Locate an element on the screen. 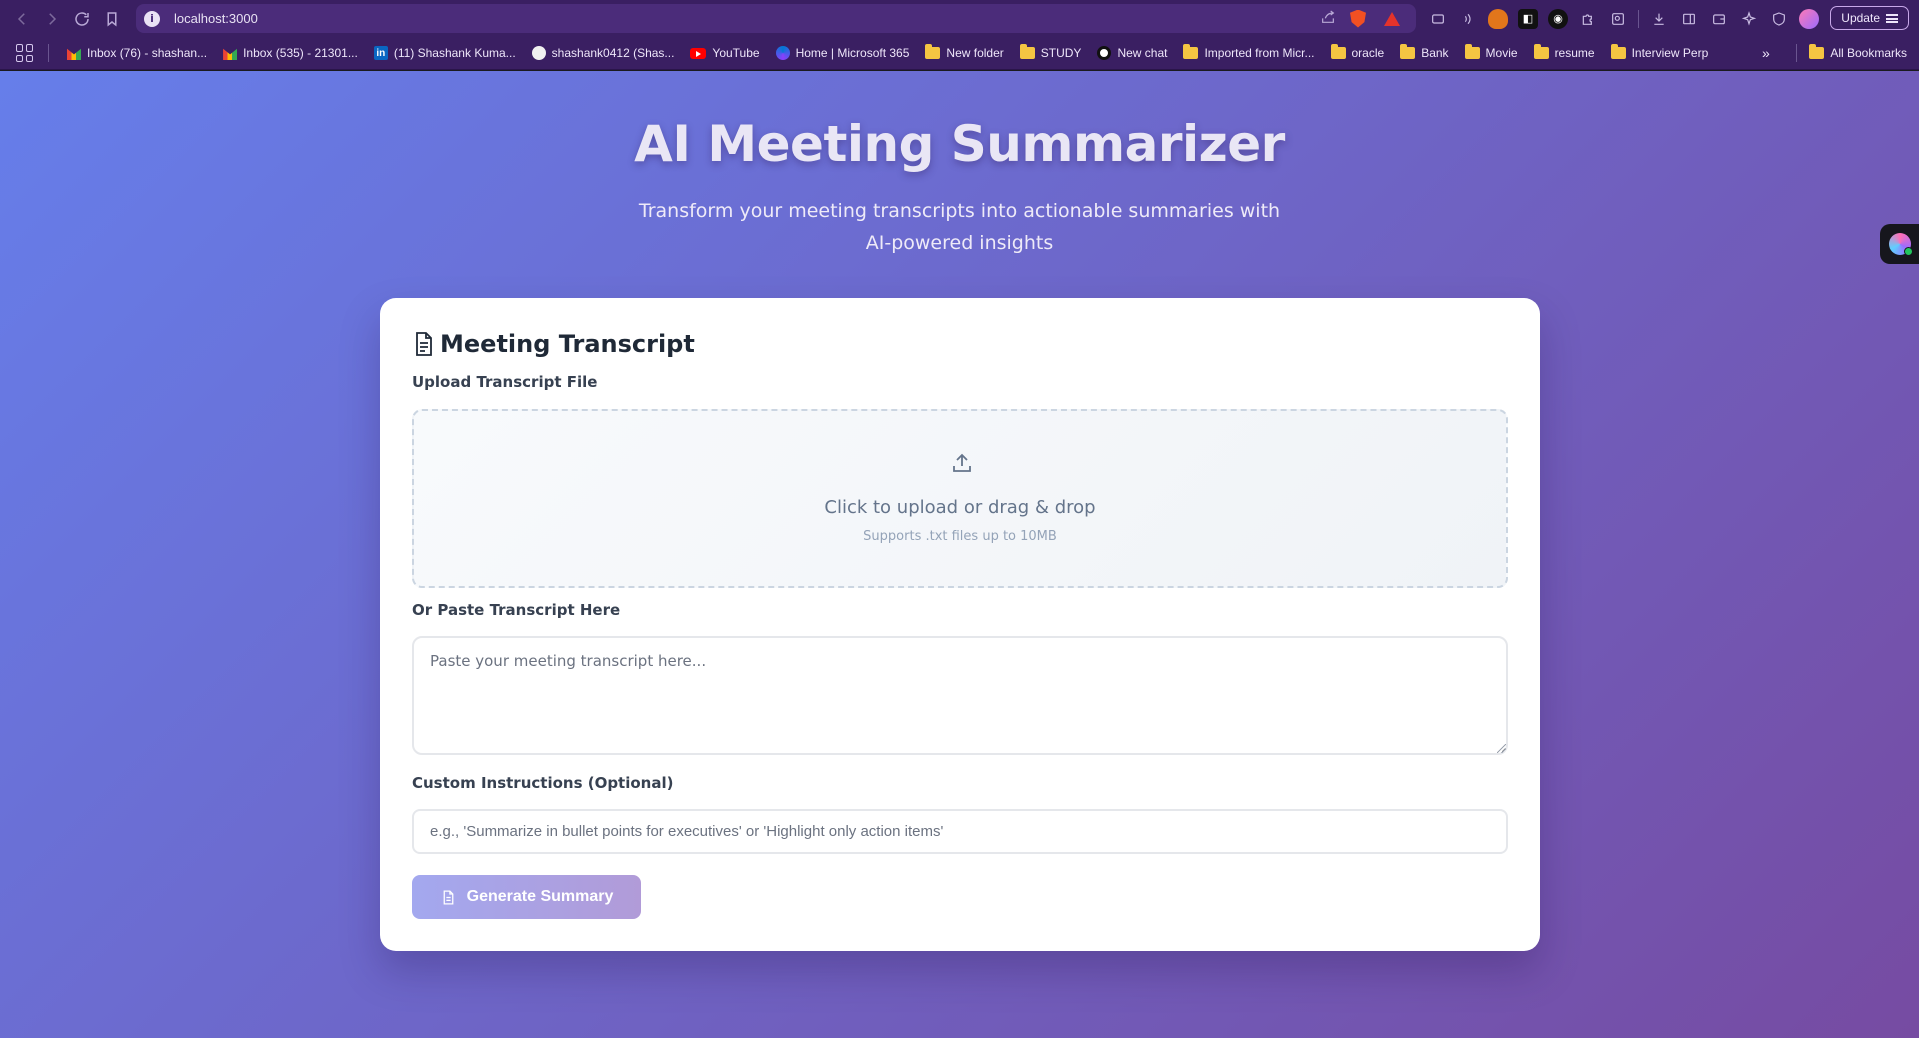 This screenshot has width=1919, height=1038. menu-icon is located at coordinates (1892, 18).